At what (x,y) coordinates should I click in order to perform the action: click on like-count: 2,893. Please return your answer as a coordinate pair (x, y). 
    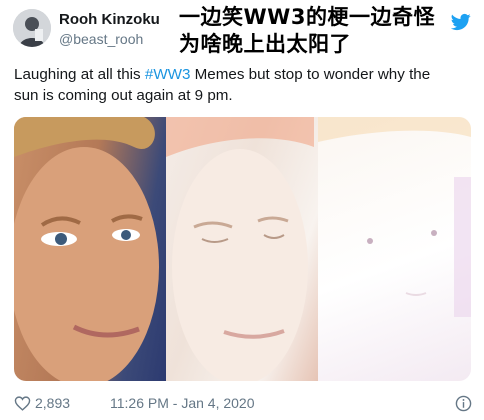
    Looking at the image, I should click on (52, 403).